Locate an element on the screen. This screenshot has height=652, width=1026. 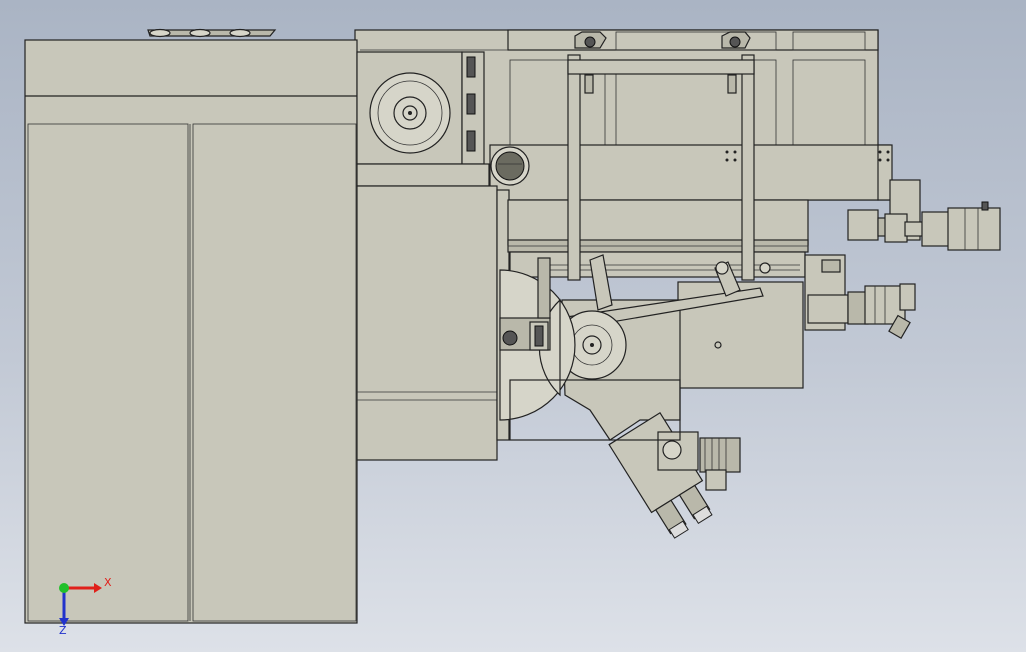
x-axis-label: X is located at coordinates (108, 582).